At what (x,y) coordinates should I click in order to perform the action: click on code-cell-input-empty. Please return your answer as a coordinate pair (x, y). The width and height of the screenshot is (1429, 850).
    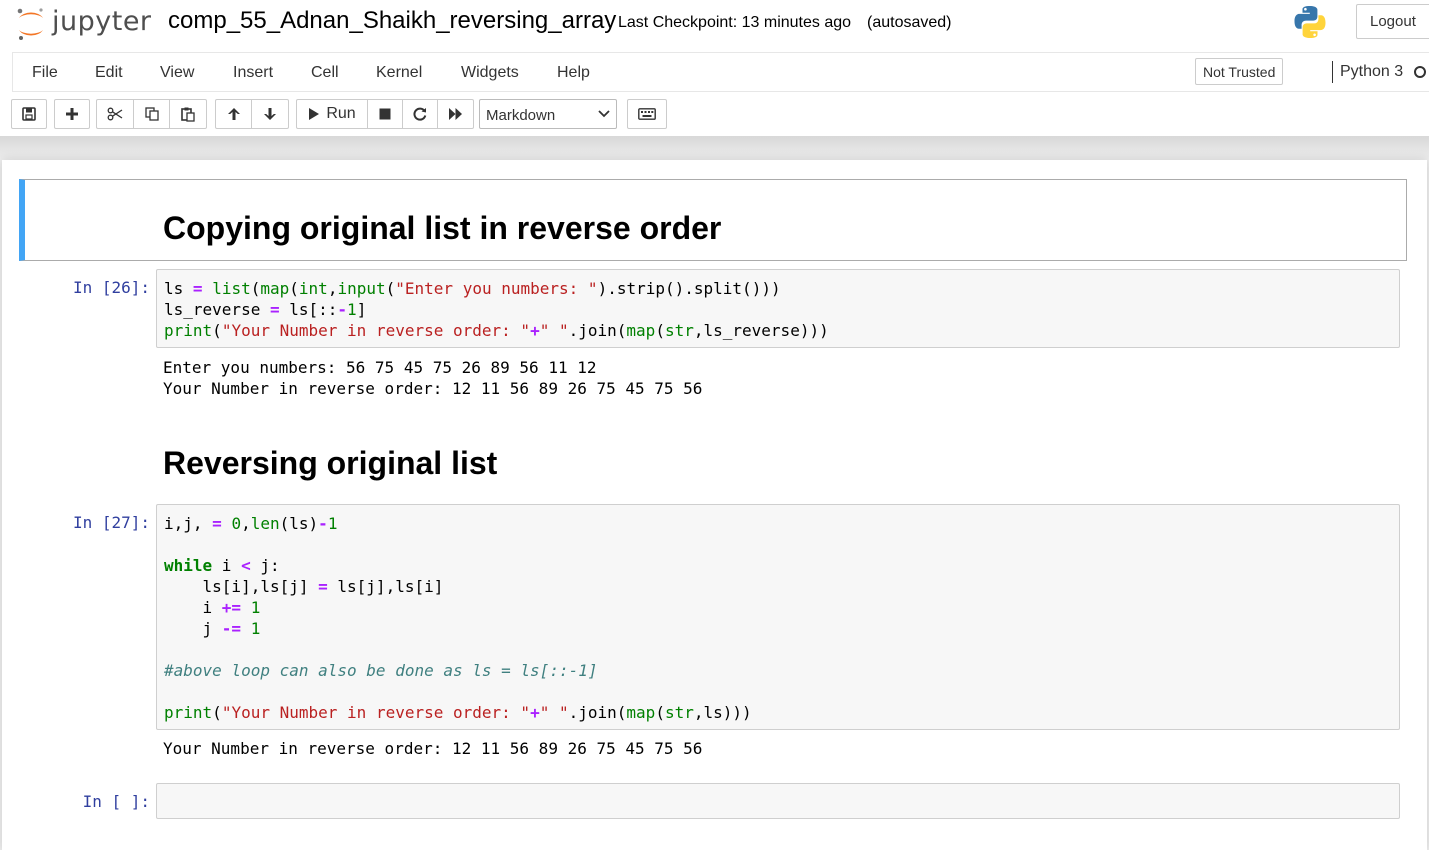
    Looking at the image, I should click on (778, 801).